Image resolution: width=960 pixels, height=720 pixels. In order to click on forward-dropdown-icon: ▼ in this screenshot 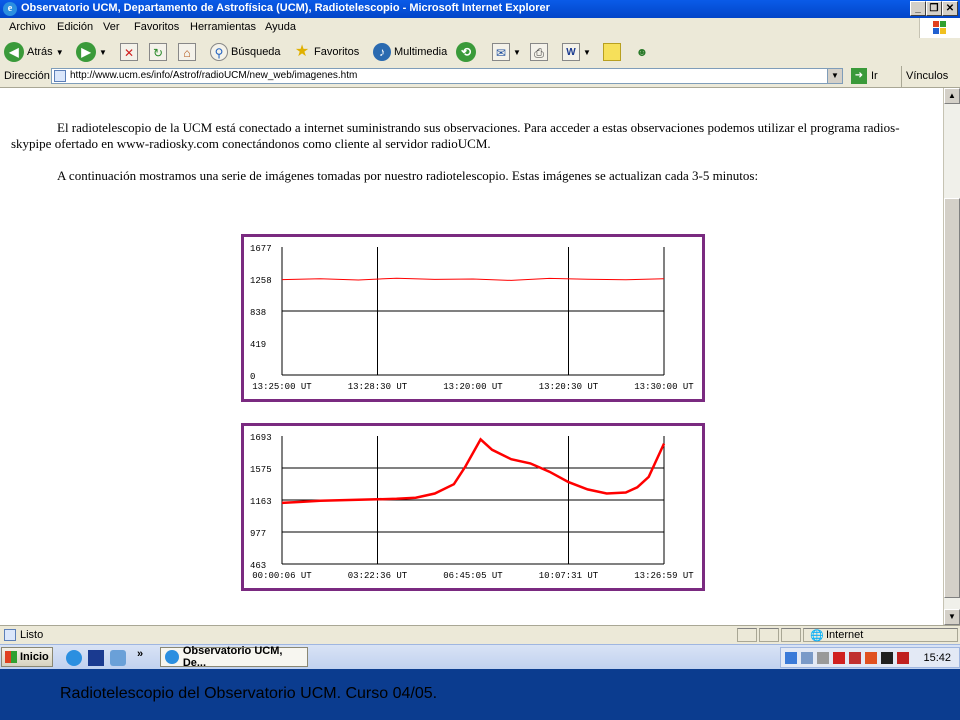, I will do `click(103, 52)`.